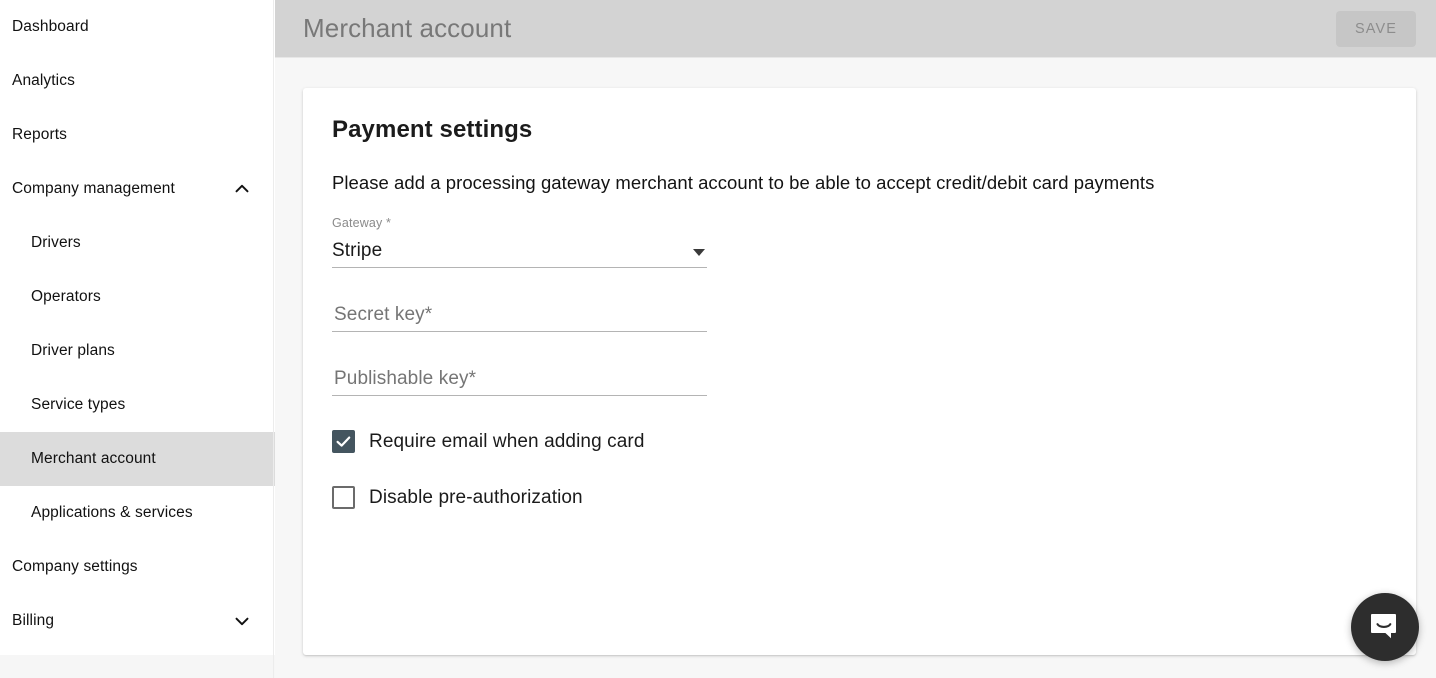 The image size is (1436, 678). What do you see at coordinates (56, 242) in the screenshot?
I see `sidebar-item-label: Drivers` at bounding box center [56, 242].